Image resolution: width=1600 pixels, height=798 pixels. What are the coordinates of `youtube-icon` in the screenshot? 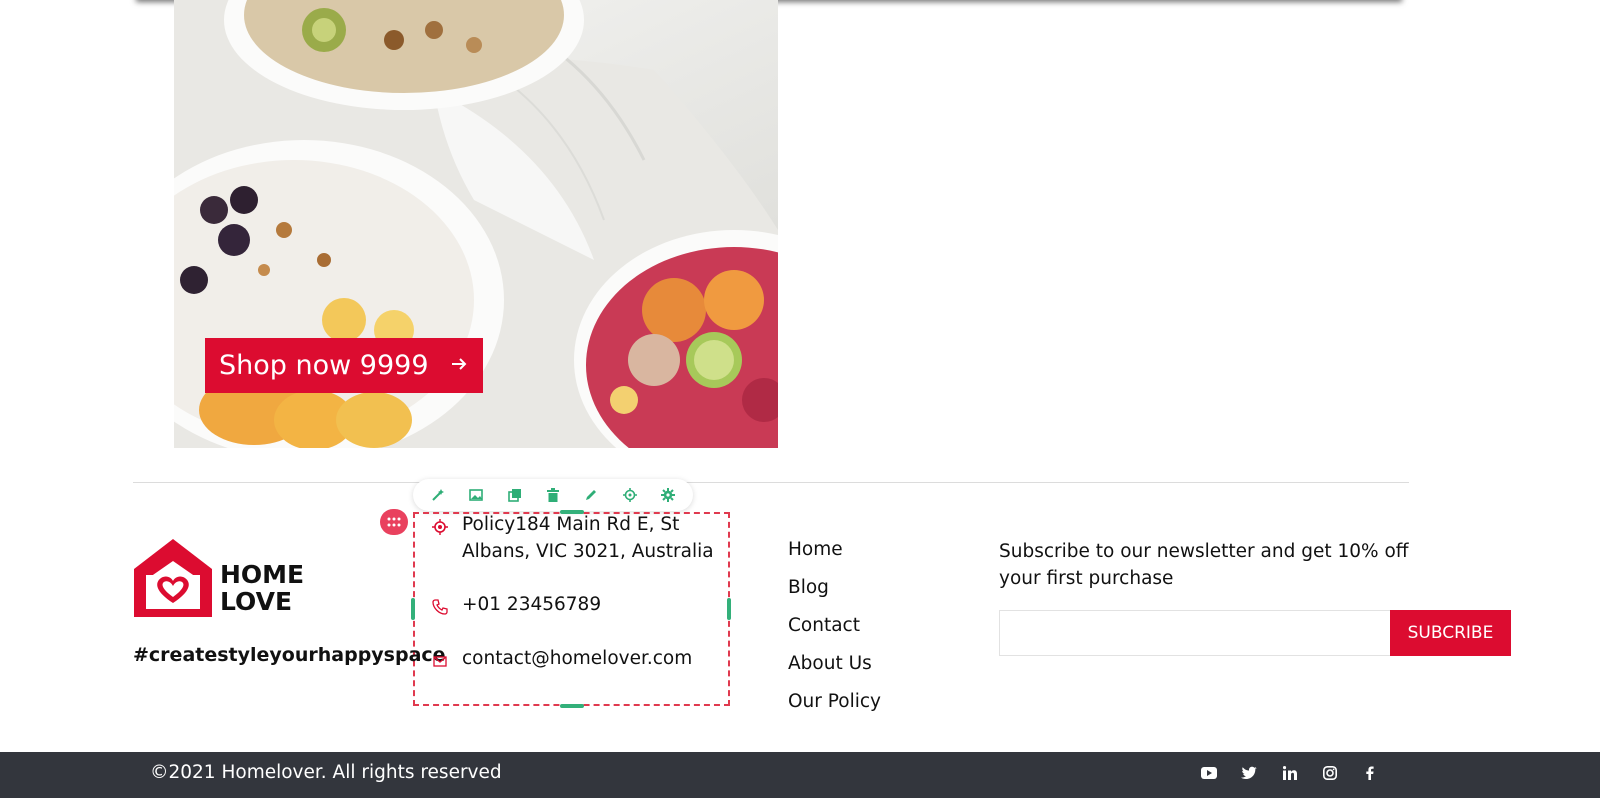 It's located at (1209, 773).